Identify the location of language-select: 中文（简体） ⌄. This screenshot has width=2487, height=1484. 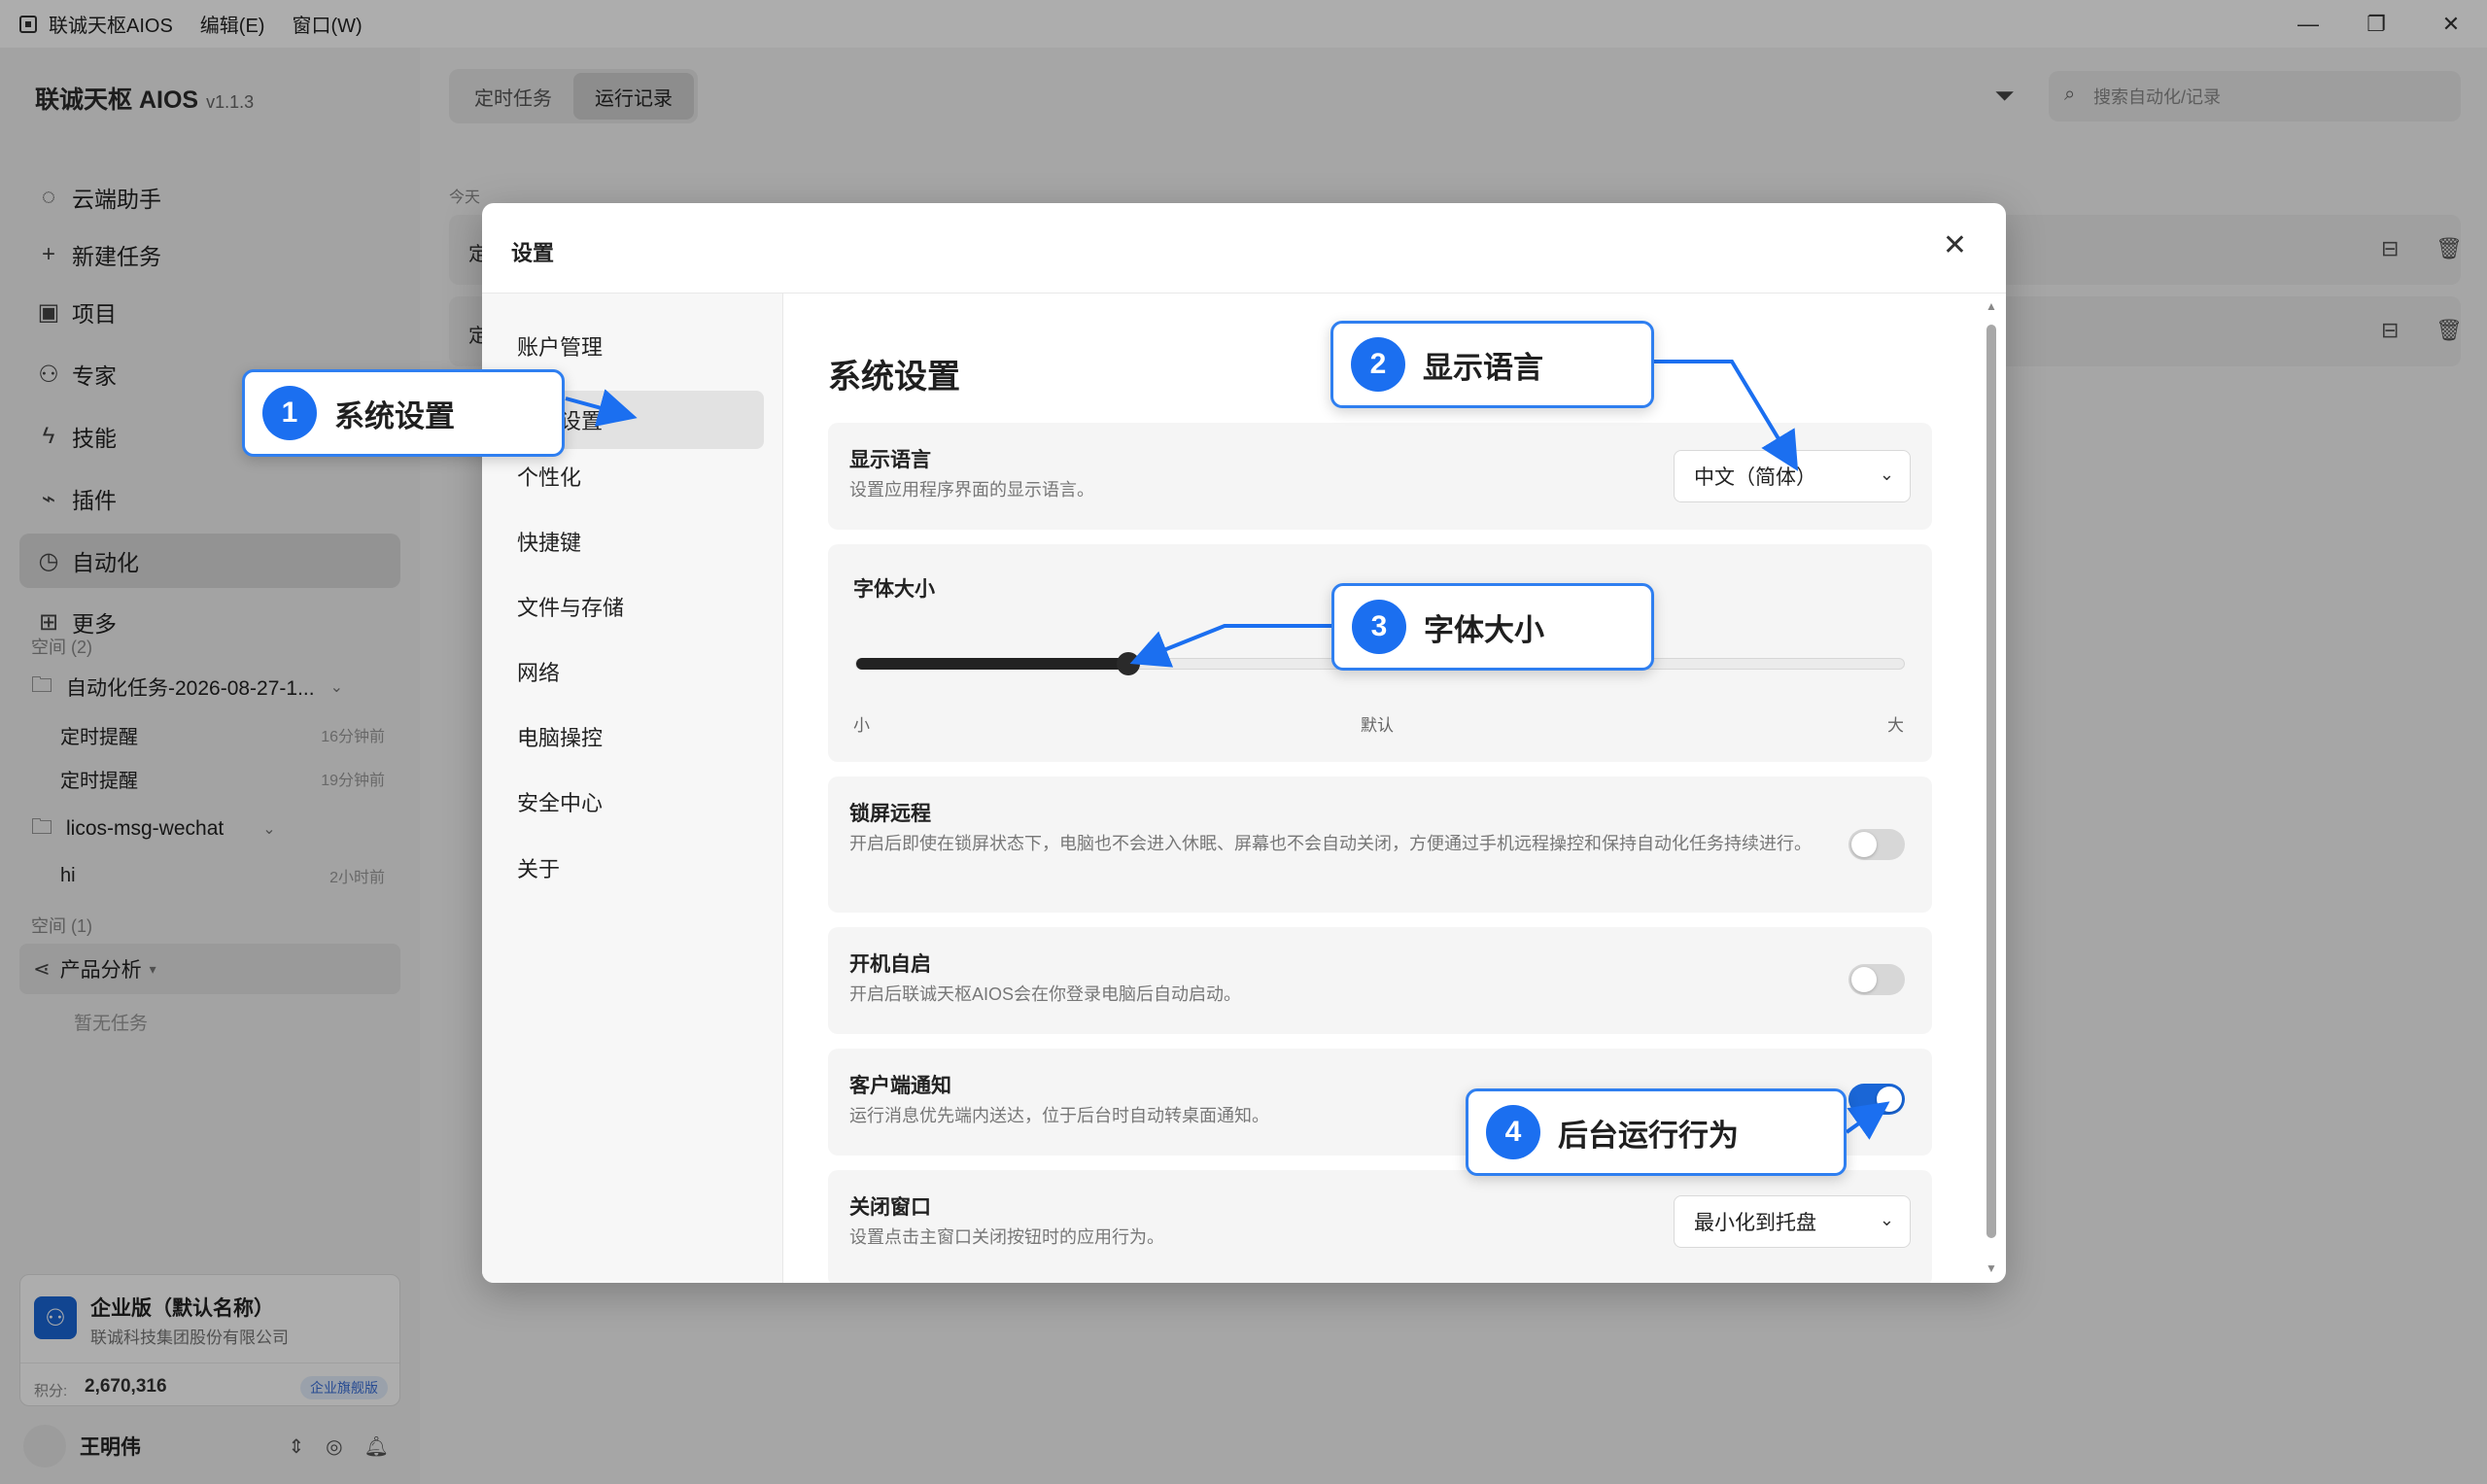
(1792, 476).